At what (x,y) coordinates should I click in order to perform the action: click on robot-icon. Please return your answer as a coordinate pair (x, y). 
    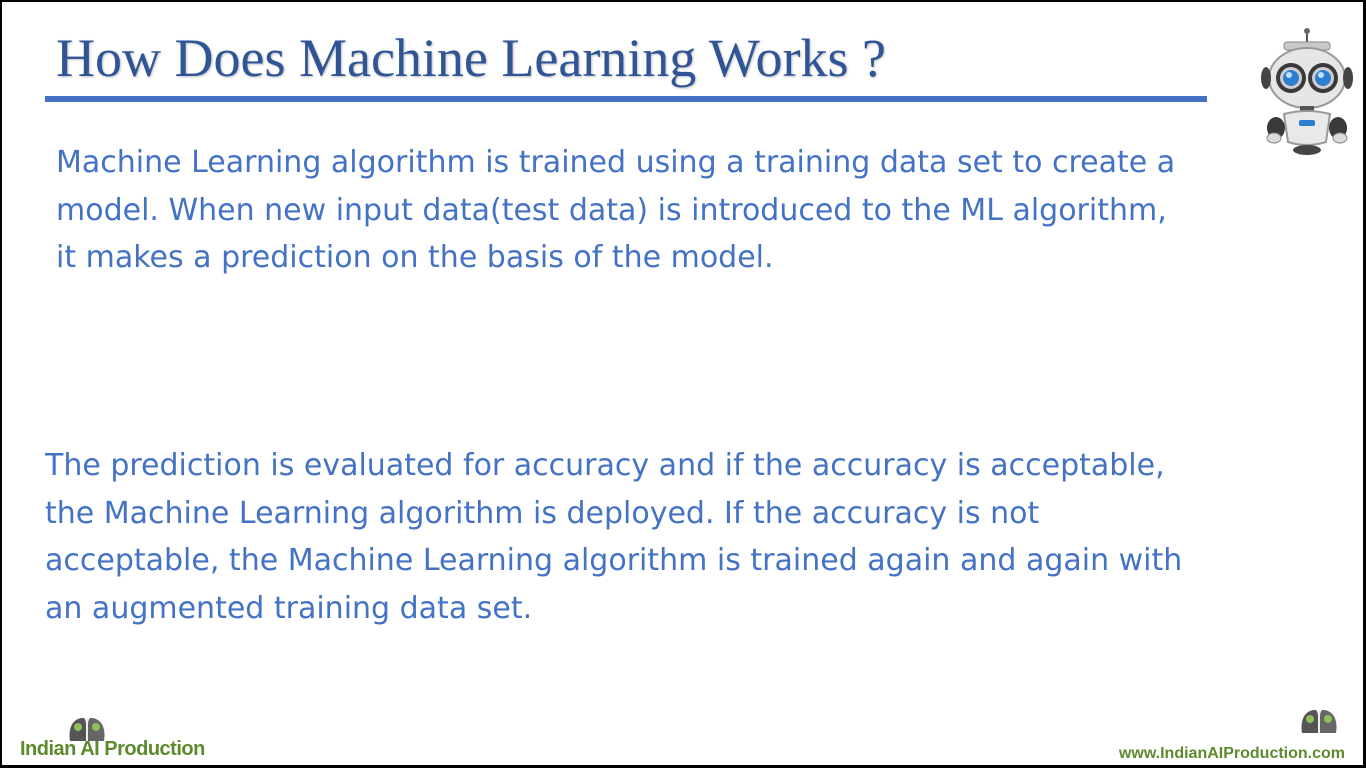
    Looking at the image, I should click on (1307, 91).